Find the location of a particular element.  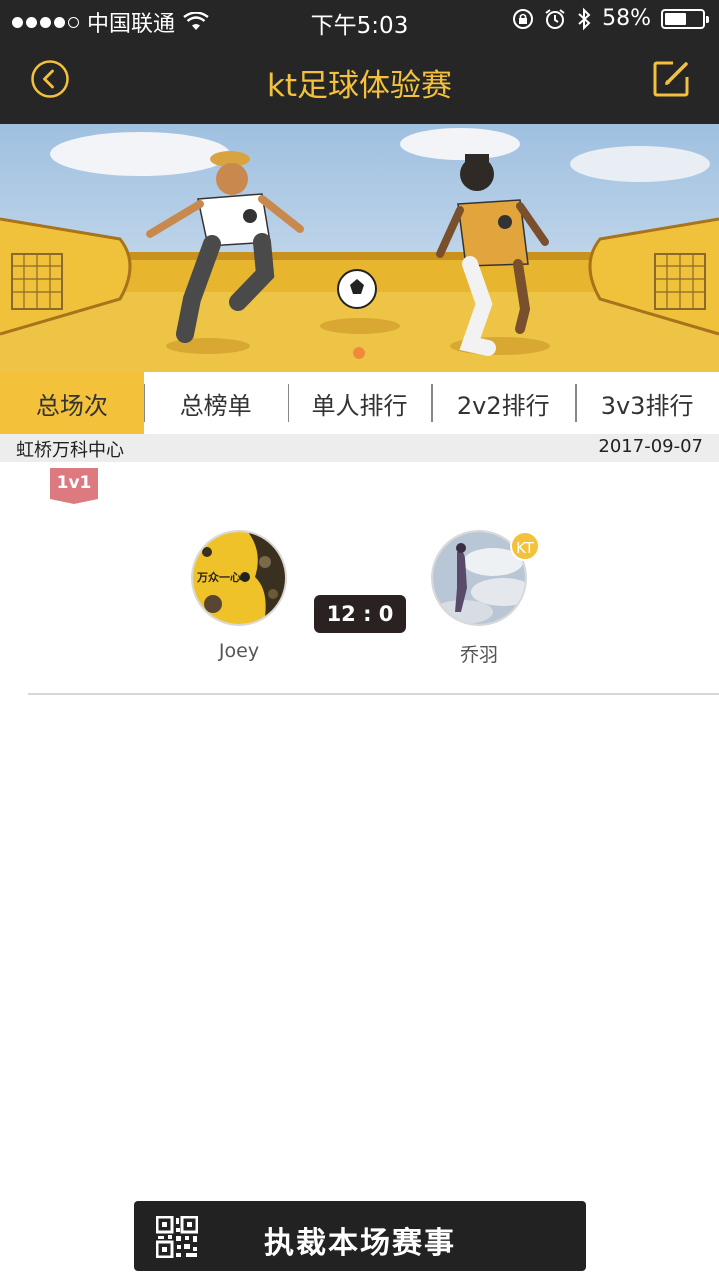

match-date: 2017-09-07 is located at coordinates (650, 446).